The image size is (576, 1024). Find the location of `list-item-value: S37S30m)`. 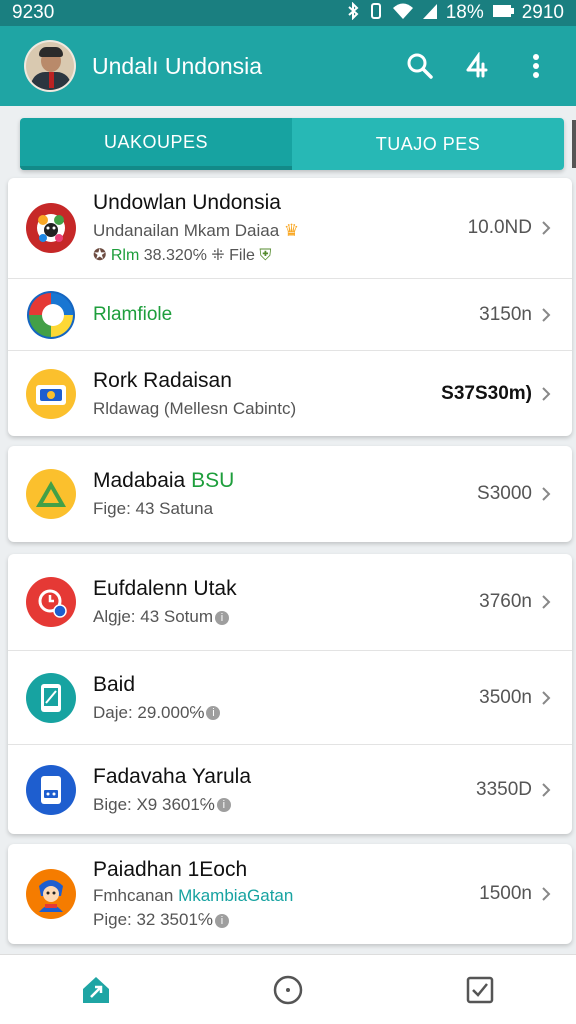

list-item-value: S37S30m) is located at coordinates (486, 393).